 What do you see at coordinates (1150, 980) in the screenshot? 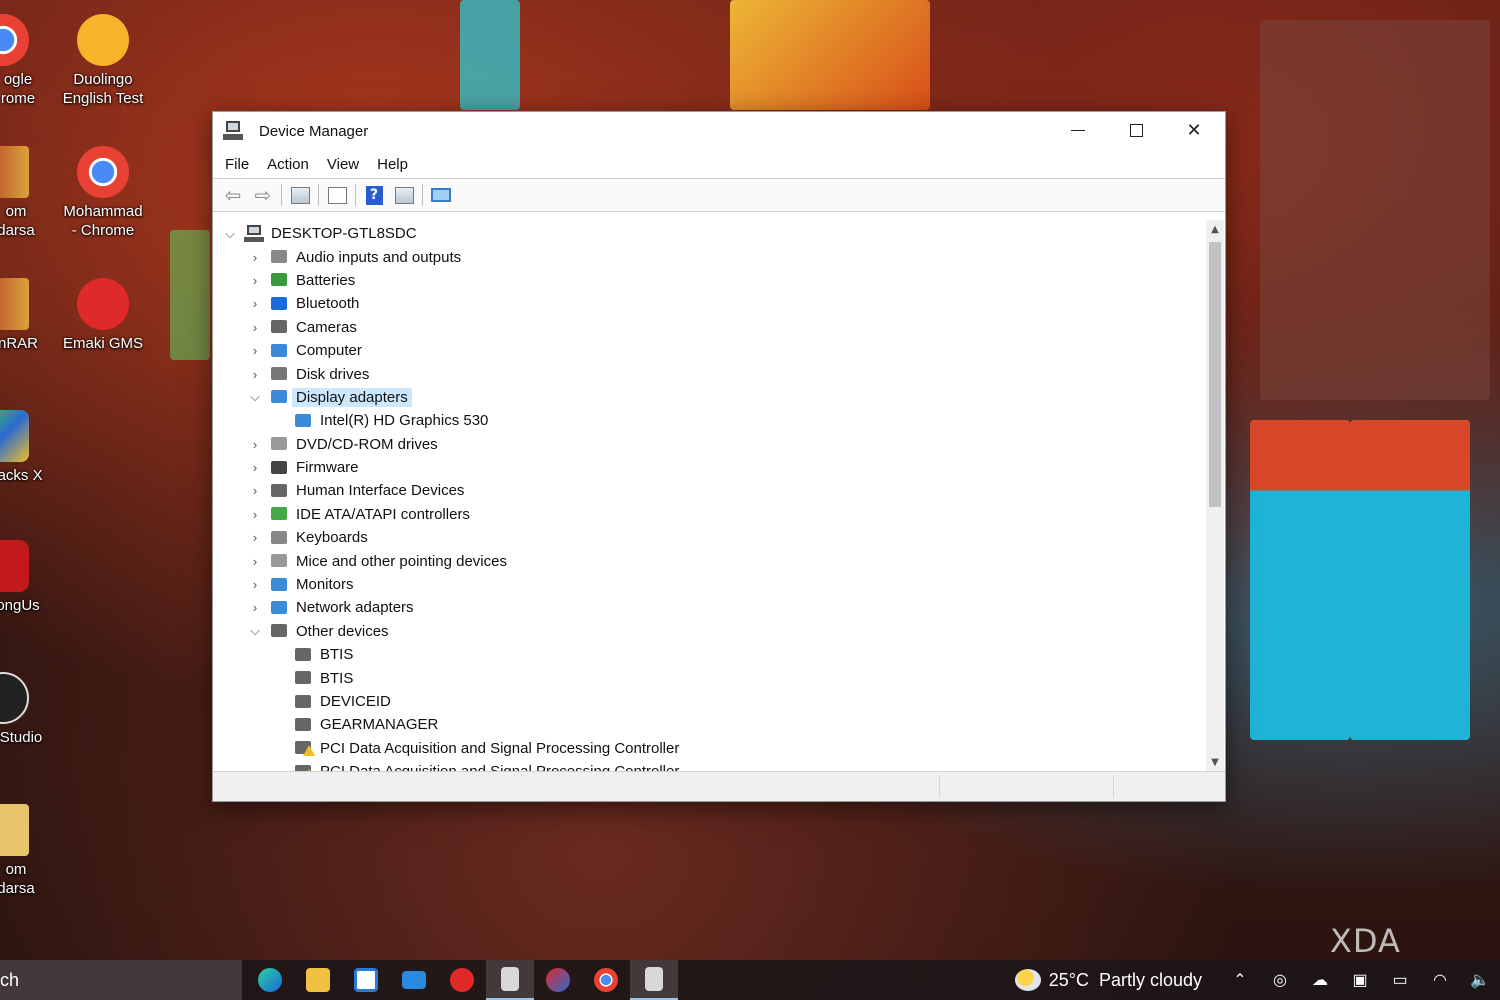
I see `weather-condition: Partly cloudy` at bounding box center [1150, 980].